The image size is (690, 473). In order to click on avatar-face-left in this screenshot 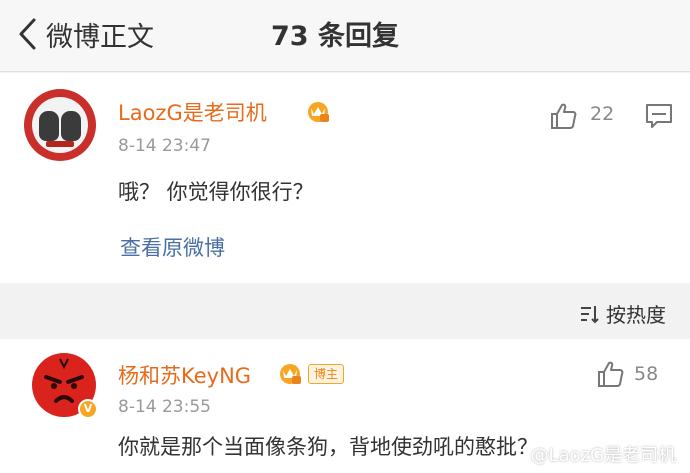, I will do `click(49, 126)`.